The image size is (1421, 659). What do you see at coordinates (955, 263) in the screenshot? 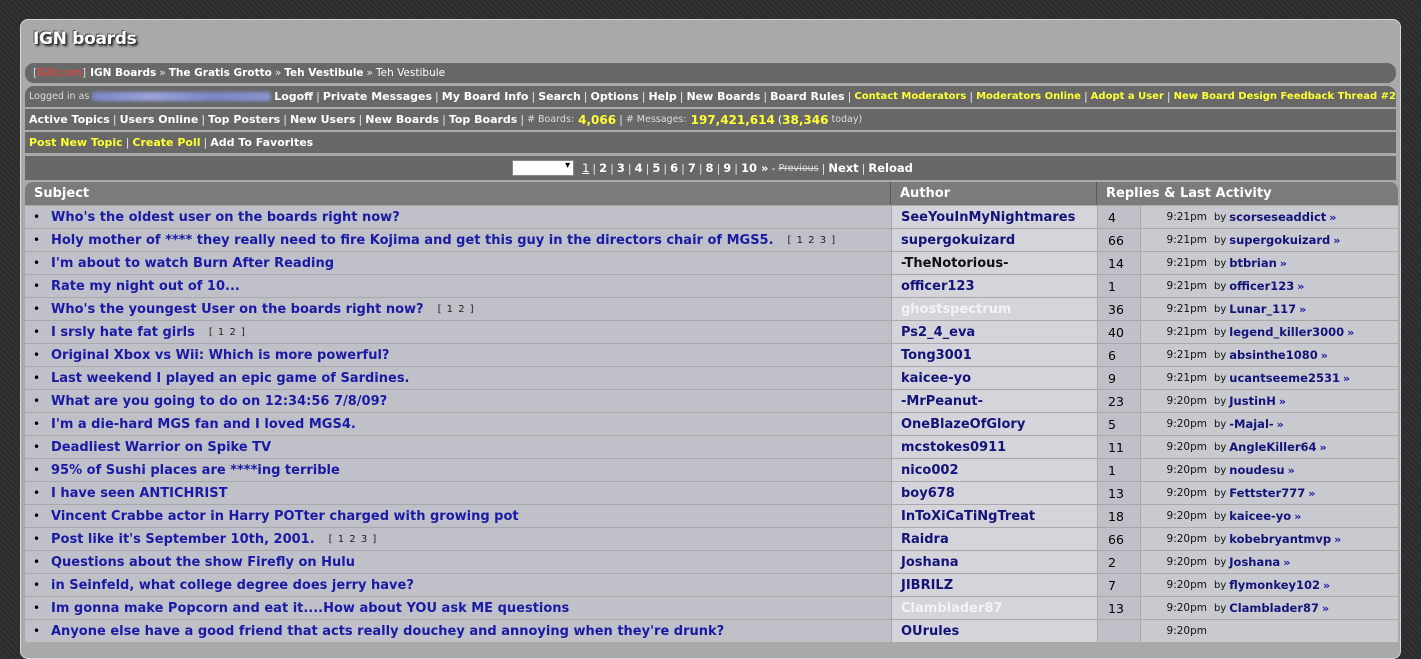
I see `author-link: -TheNotorious-` at bounding box center [955, 263].